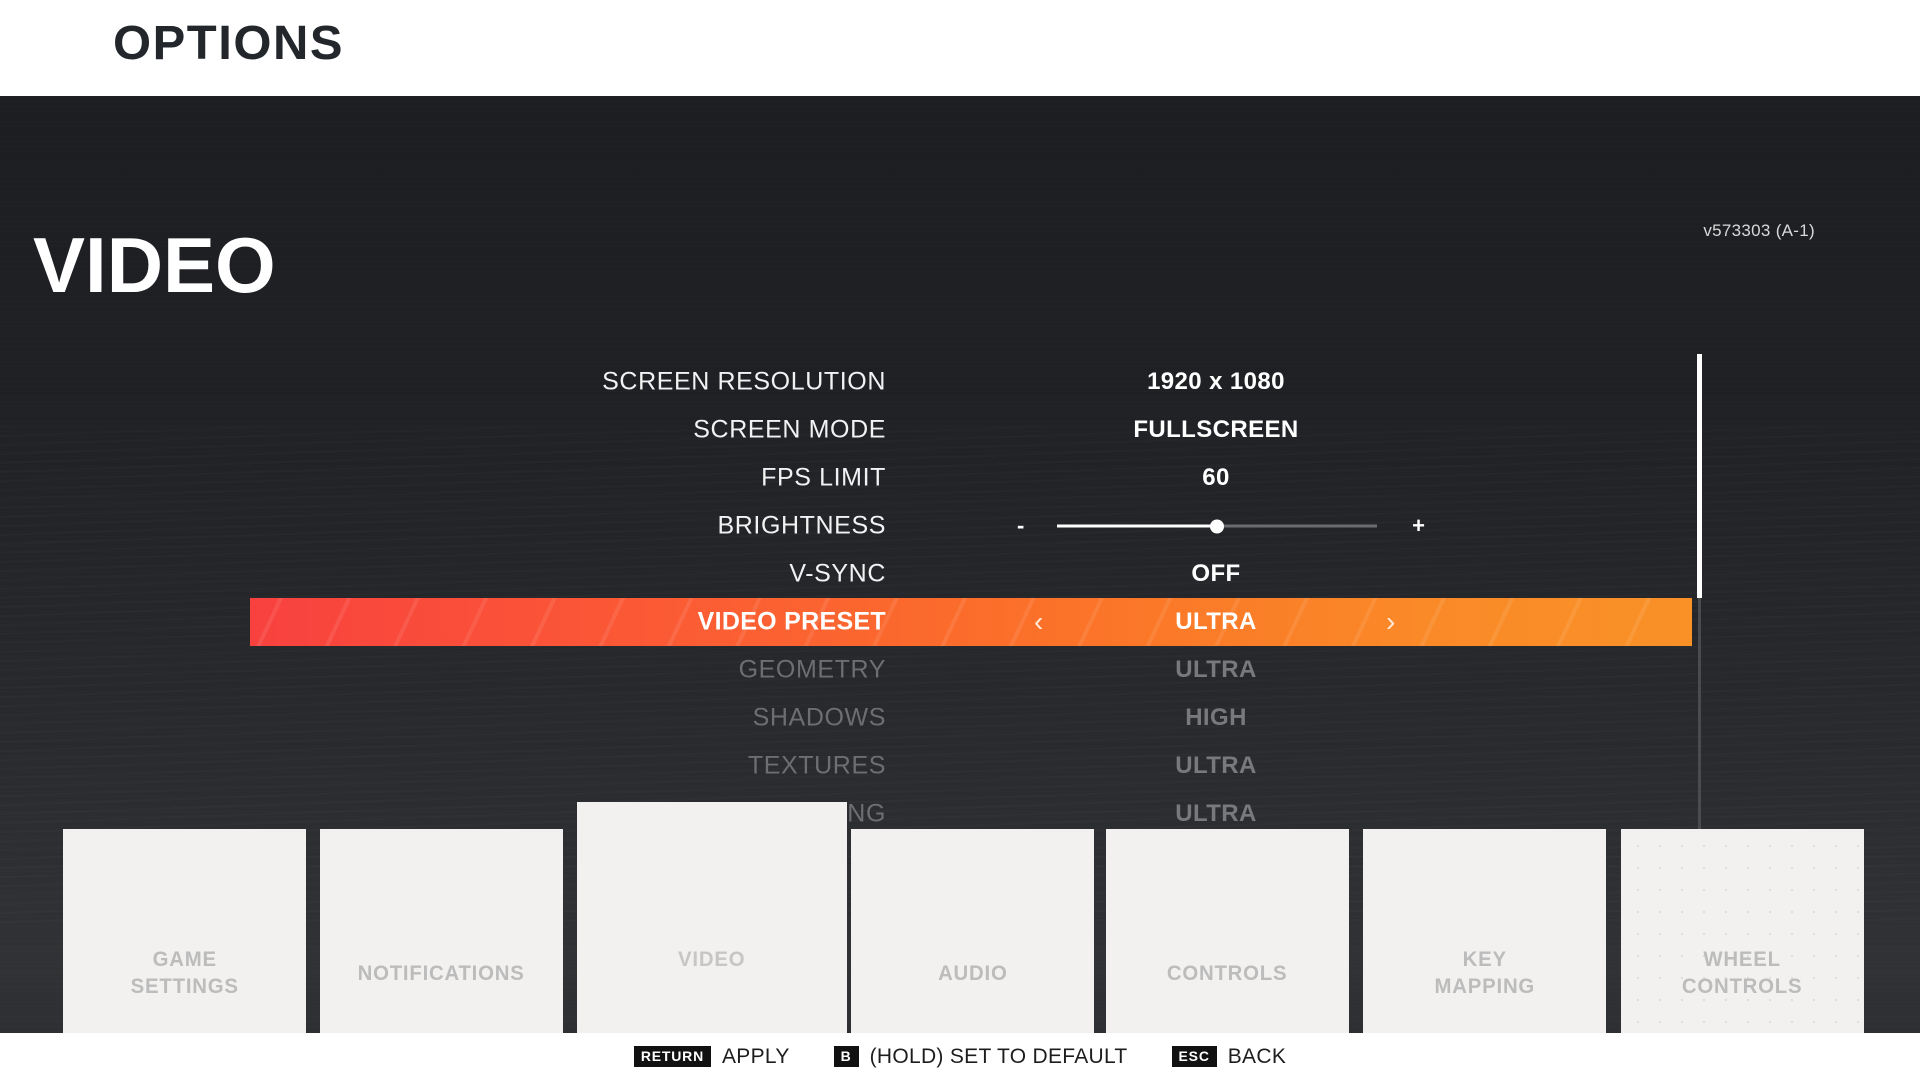  Describe the element at coordinates (184, 973) in the screenshot. I see `settings-tab-label: GAME SETTINGS` at that location.